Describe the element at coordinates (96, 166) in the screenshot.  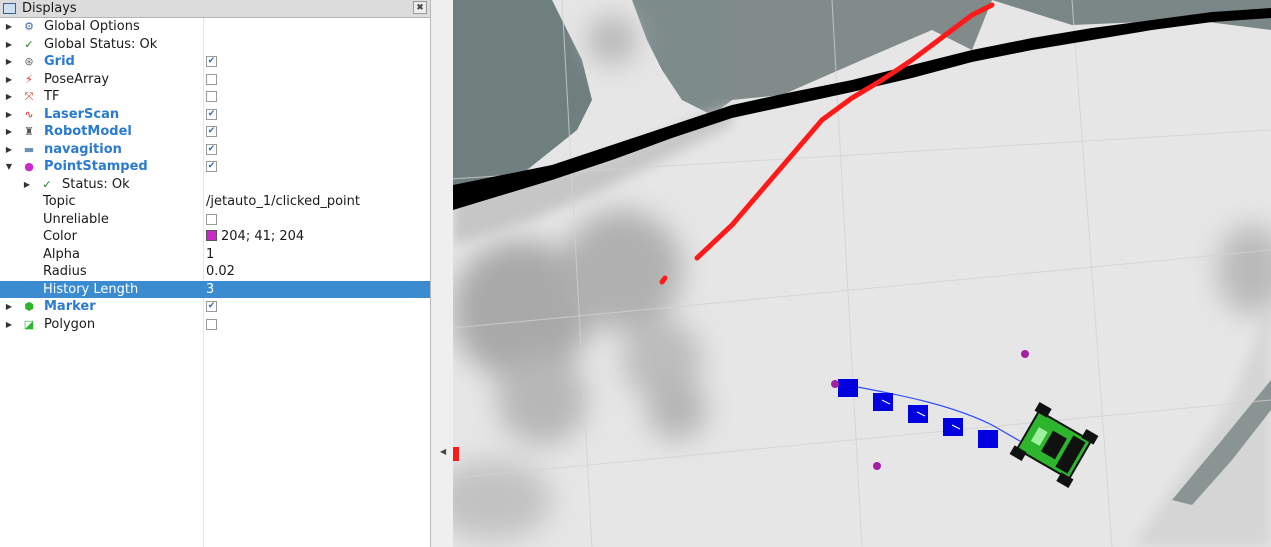
I see `display-label: PointStamped` at that location.